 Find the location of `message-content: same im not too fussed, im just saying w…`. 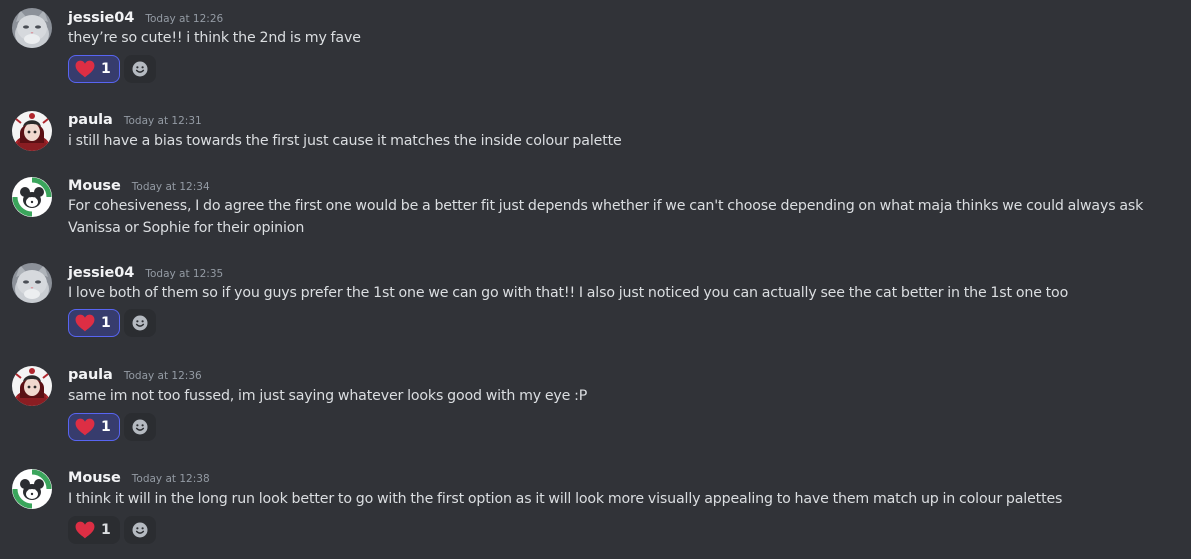

message-content: same im not too fussed, im just saying w… is located at coordinates (328, 396).